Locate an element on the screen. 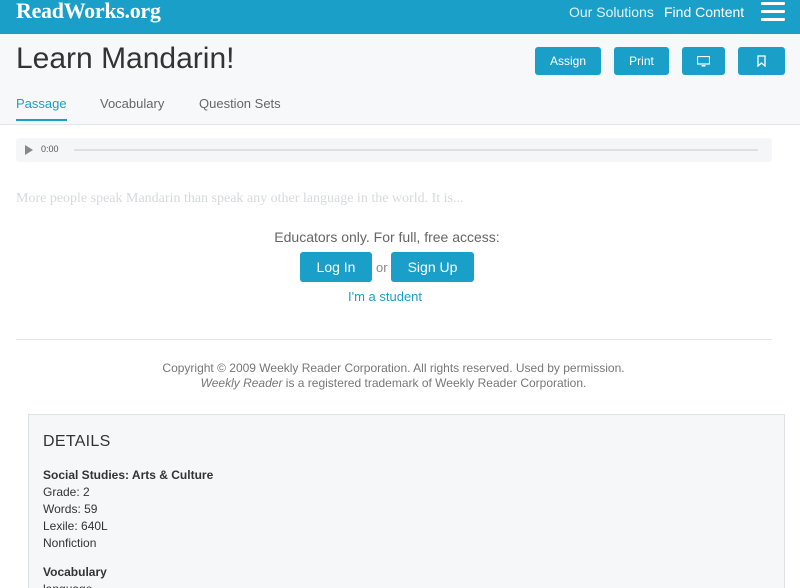  play-icon is located at coordinates (29, 150).